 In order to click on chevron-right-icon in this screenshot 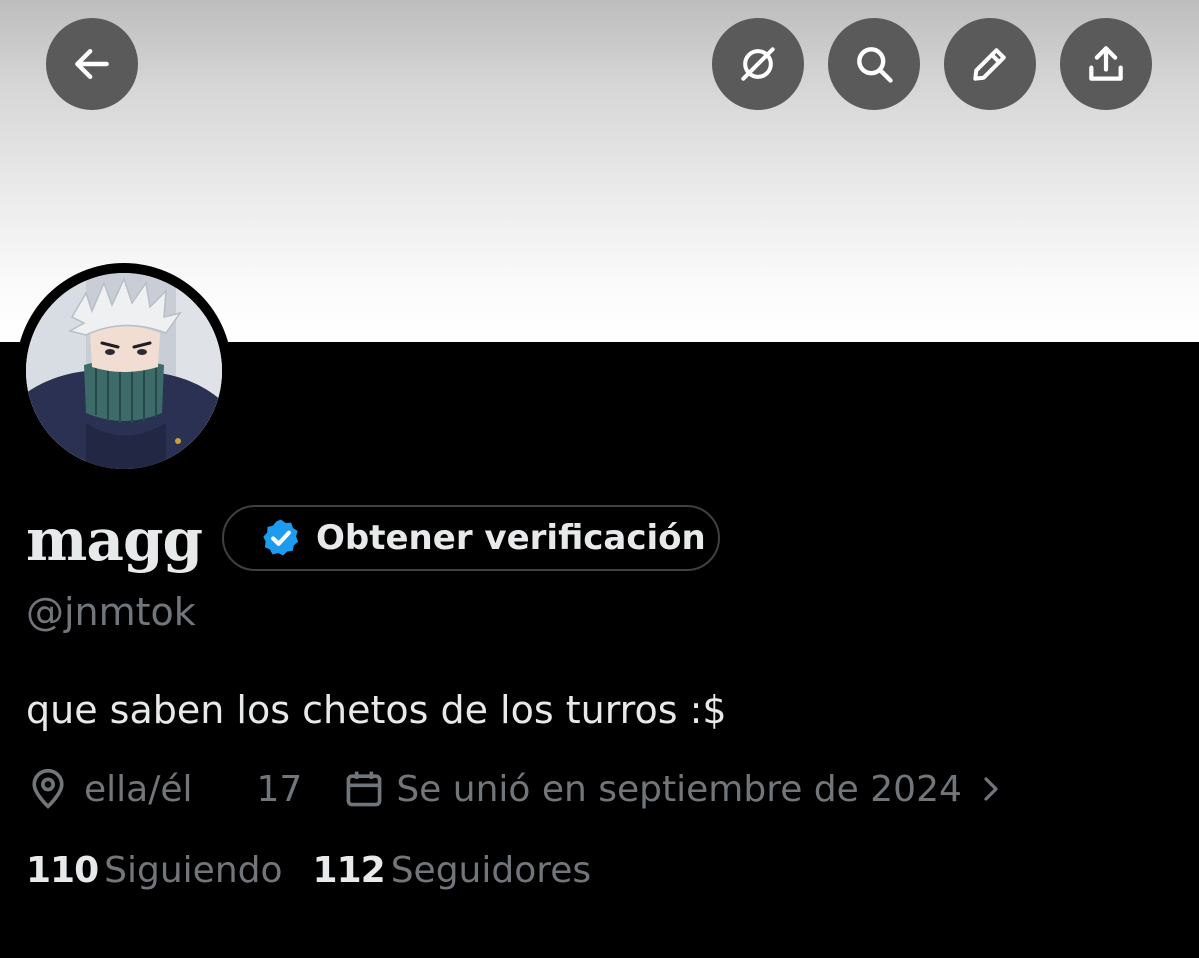, I will do `click(991, 789)`.